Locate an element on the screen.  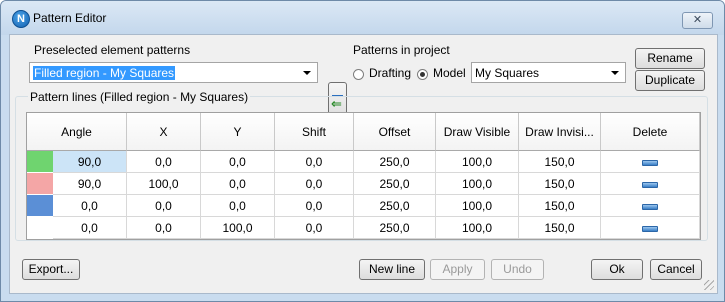
table-cell-y: 100,0 is located at coordinates (238, 228).